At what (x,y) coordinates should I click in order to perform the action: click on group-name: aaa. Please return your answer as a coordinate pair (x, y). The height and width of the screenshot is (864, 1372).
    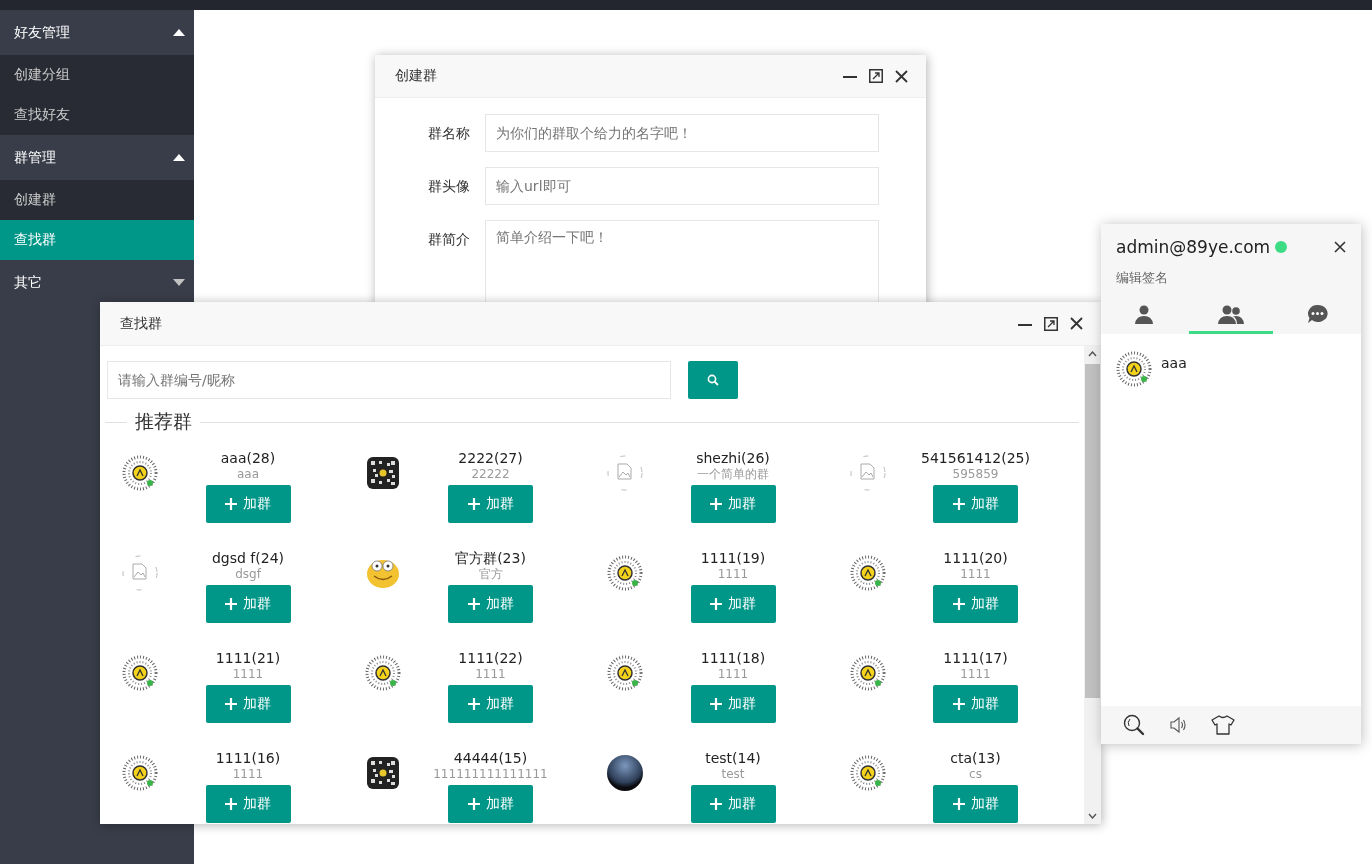
    Looking at the image, I should click on (1174, 363).